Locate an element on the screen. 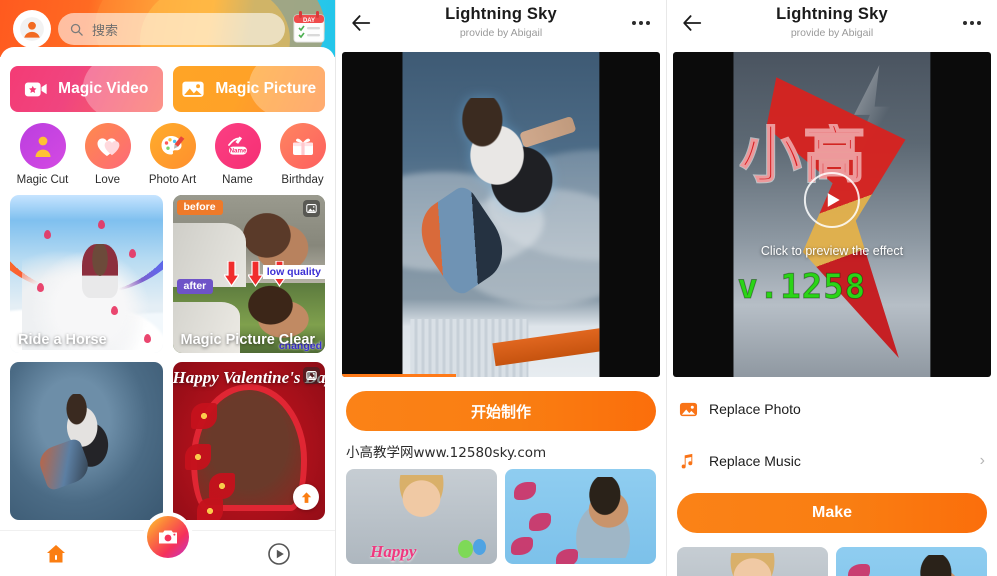 The height and width of the screenshot is (576, 997). feature-tiles: Magic Video Magic Picture is located at coordinates (167, 89).